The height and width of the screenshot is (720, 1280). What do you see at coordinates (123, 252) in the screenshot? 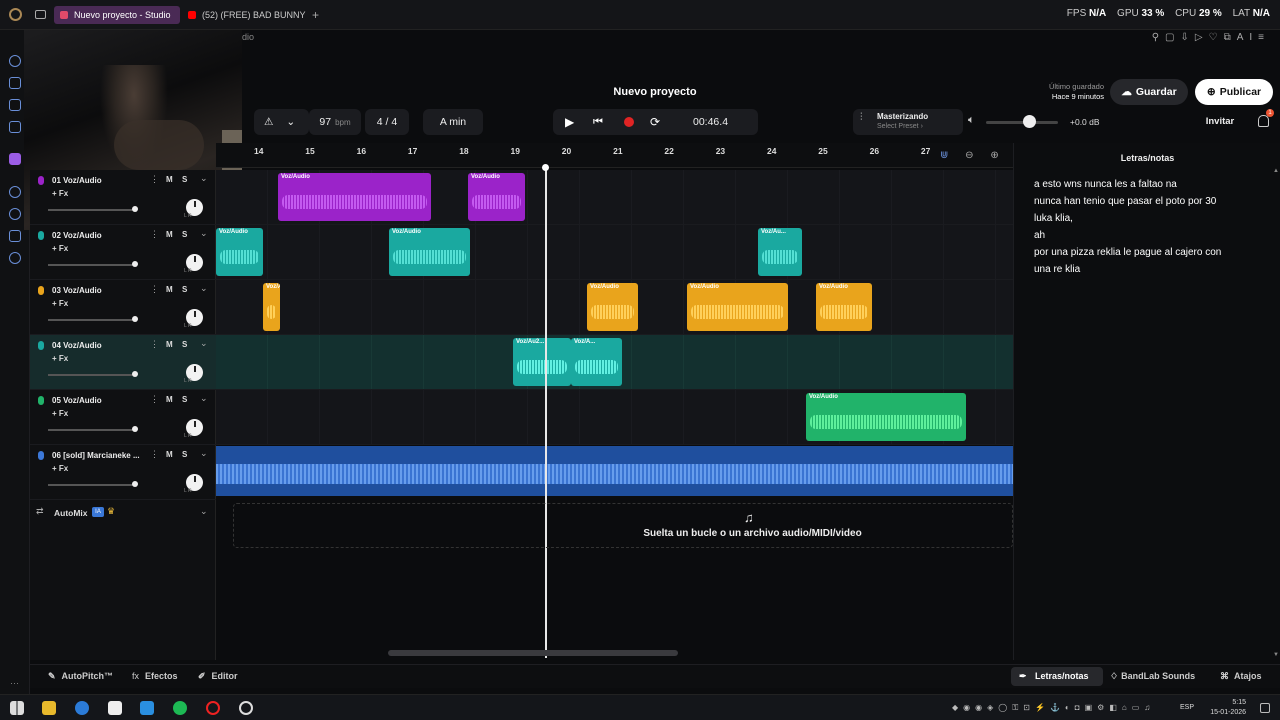
I see `track-header: 02 Voz/Audio + Fx ⋮ M S ⌄ L R` at bounding box center [123, 252].